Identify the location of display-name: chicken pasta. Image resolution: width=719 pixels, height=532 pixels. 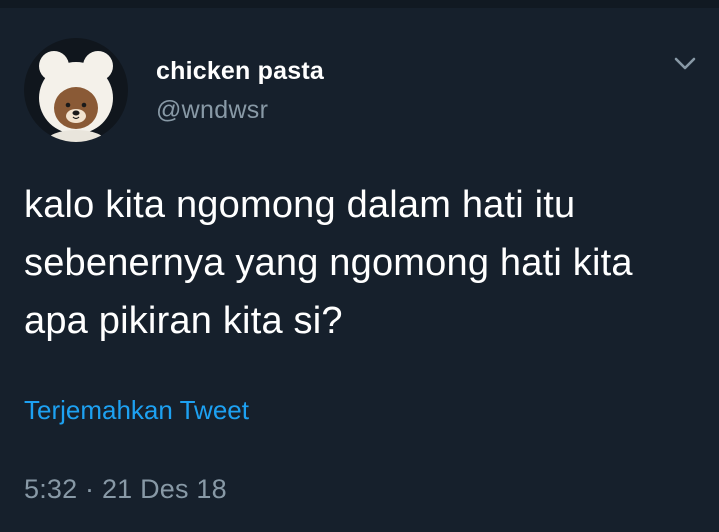
(240, 71).